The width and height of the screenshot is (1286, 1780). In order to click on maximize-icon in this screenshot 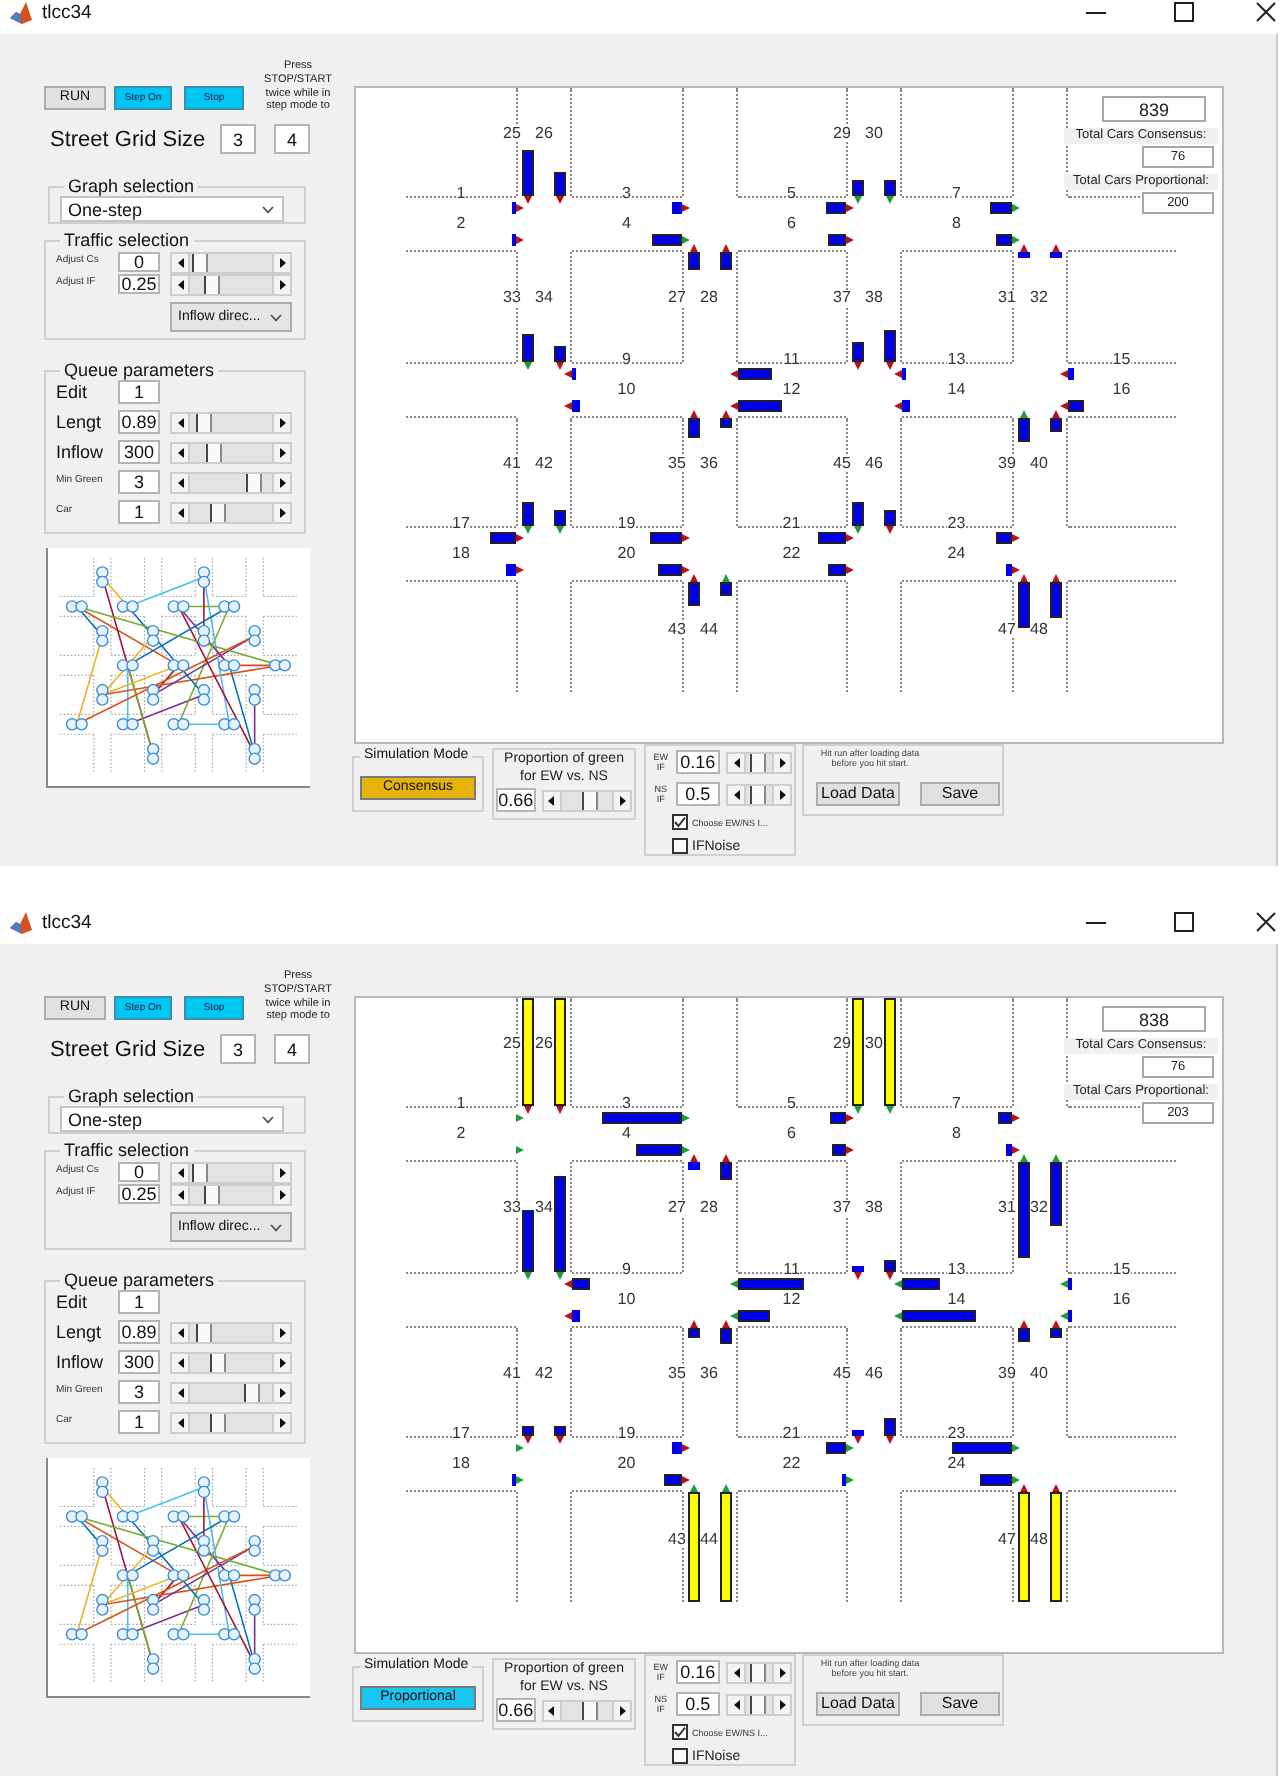, I will do `click(1184, 922)`.